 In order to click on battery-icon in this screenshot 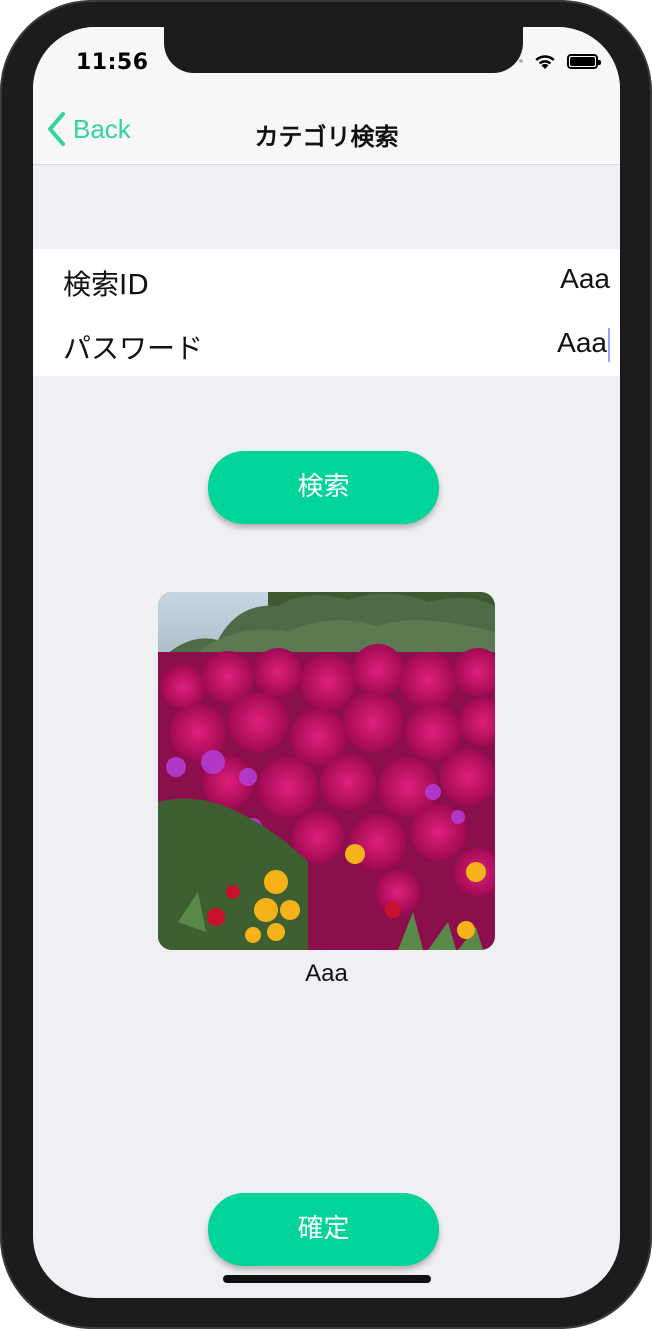, I will do `click(584, 61)`.